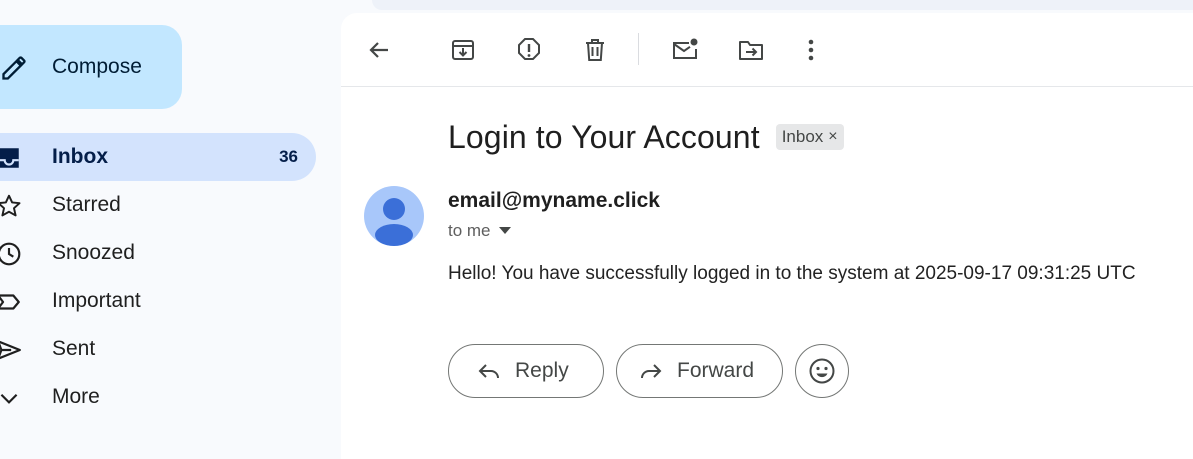  I want to click on report-spam-icon, so click(529, 49).